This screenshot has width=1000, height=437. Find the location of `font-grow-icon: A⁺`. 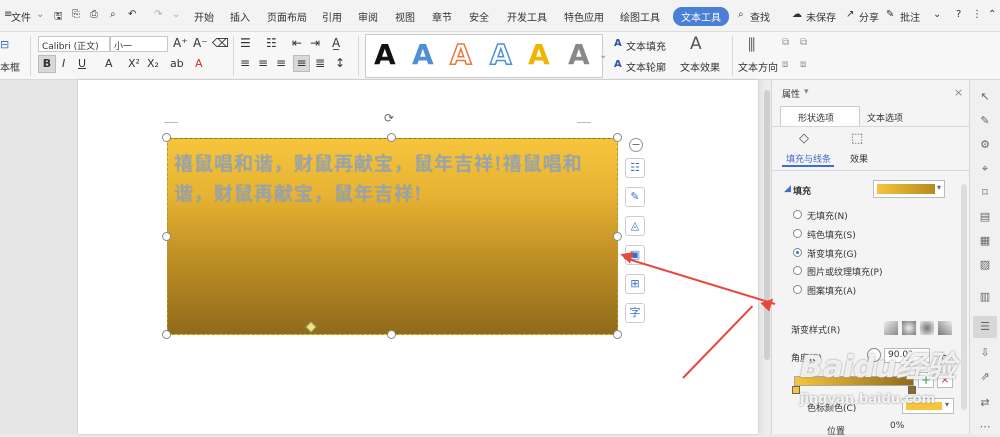

font-grow-icon: A⁺ is located at coordinates (180, 43).